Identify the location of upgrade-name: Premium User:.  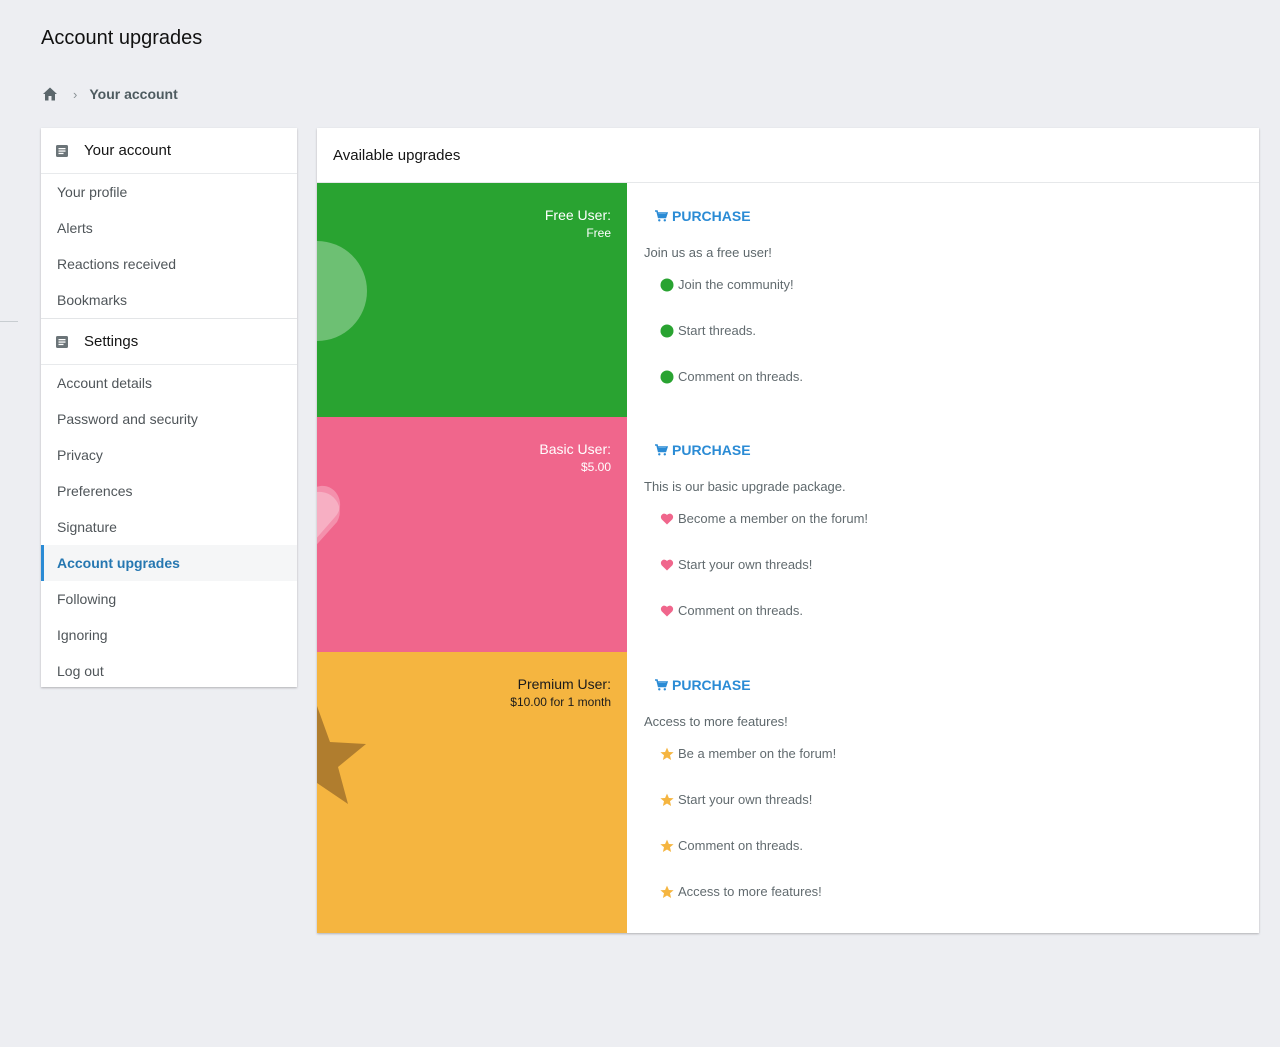
(564, 684).